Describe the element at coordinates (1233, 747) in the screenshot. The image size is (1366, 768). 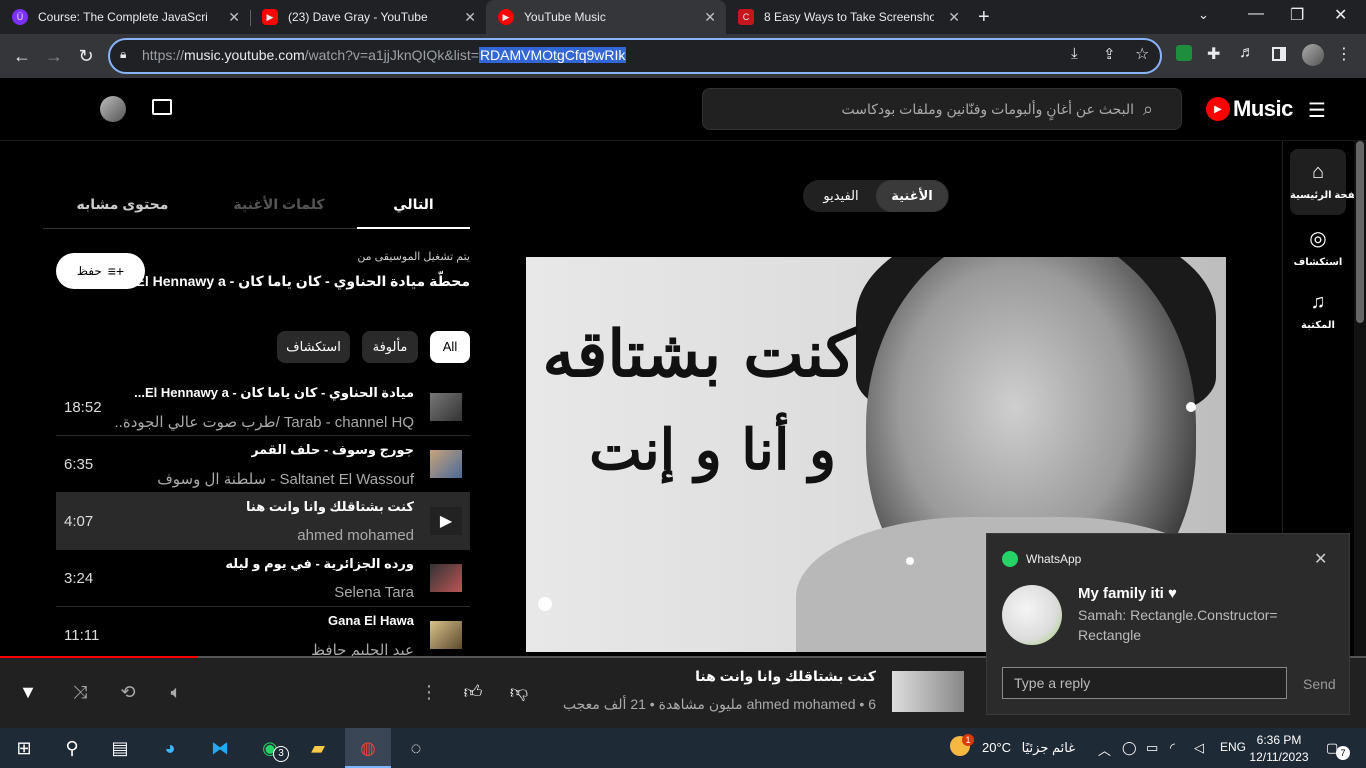
I see `language-indicator: ENG` at that location.